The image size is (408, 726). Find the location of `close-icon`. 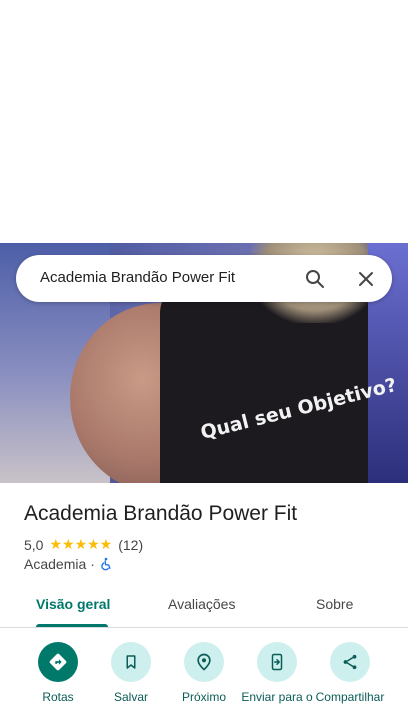

close-icon is located at coordinates (366, 279).